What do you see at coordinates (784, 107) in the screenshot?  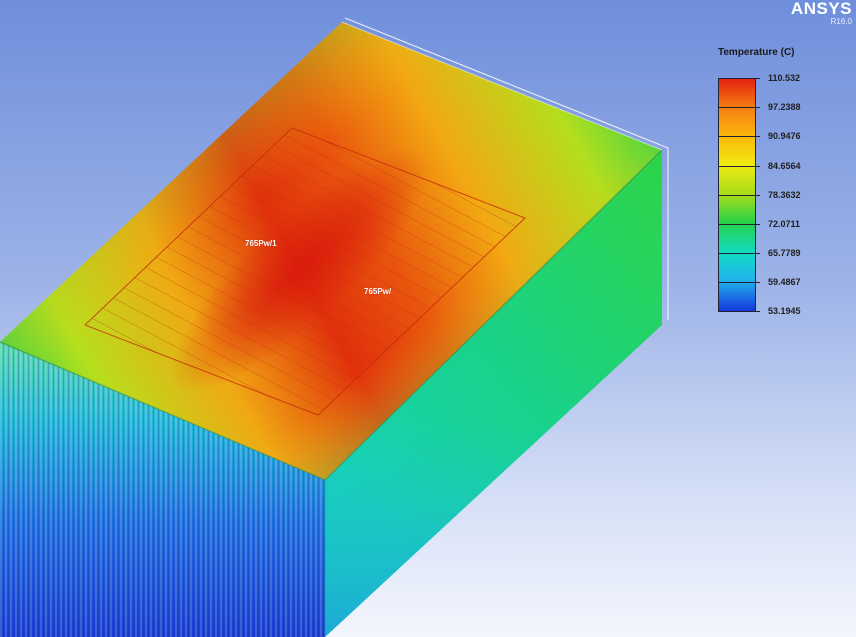 I see `legend-value: 97.2388` at bounding box center [784, 107].